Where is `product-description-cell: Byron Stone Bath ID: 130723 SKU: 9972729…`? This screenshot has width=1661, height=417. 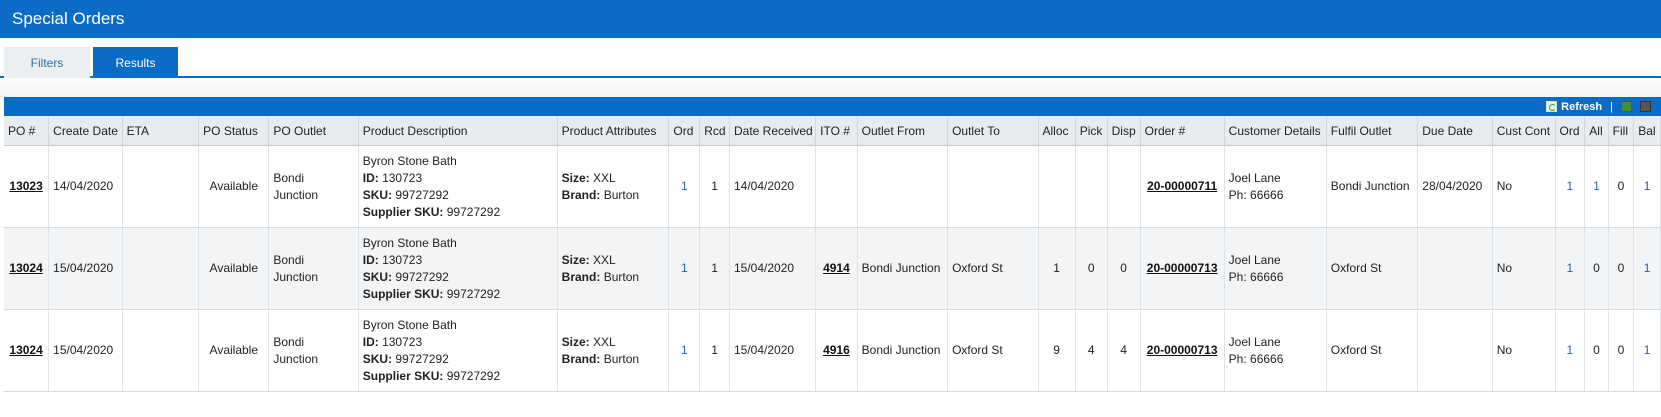
product-description-cell: Byron Stone Bath ID: 130723 SKU: 9972729… is located at coordinates (458, 186).